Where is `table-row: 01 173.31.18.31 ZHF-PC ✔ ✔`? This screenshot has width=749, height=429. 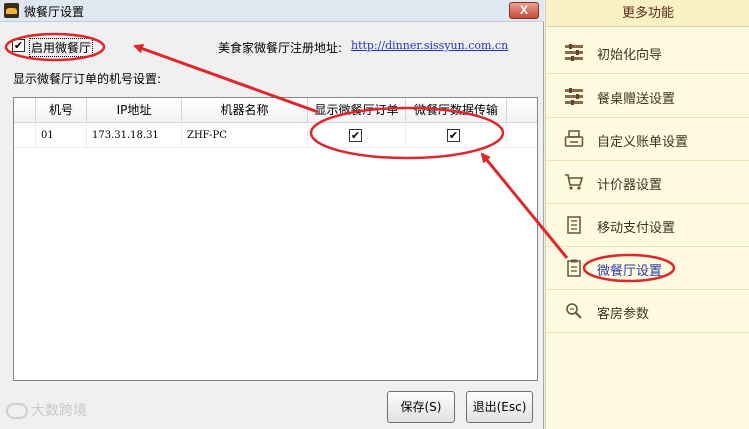 table-row: 01 173.31.18.31 ZHF-PC ✔ ✔ is located at coordinates (275, 136).